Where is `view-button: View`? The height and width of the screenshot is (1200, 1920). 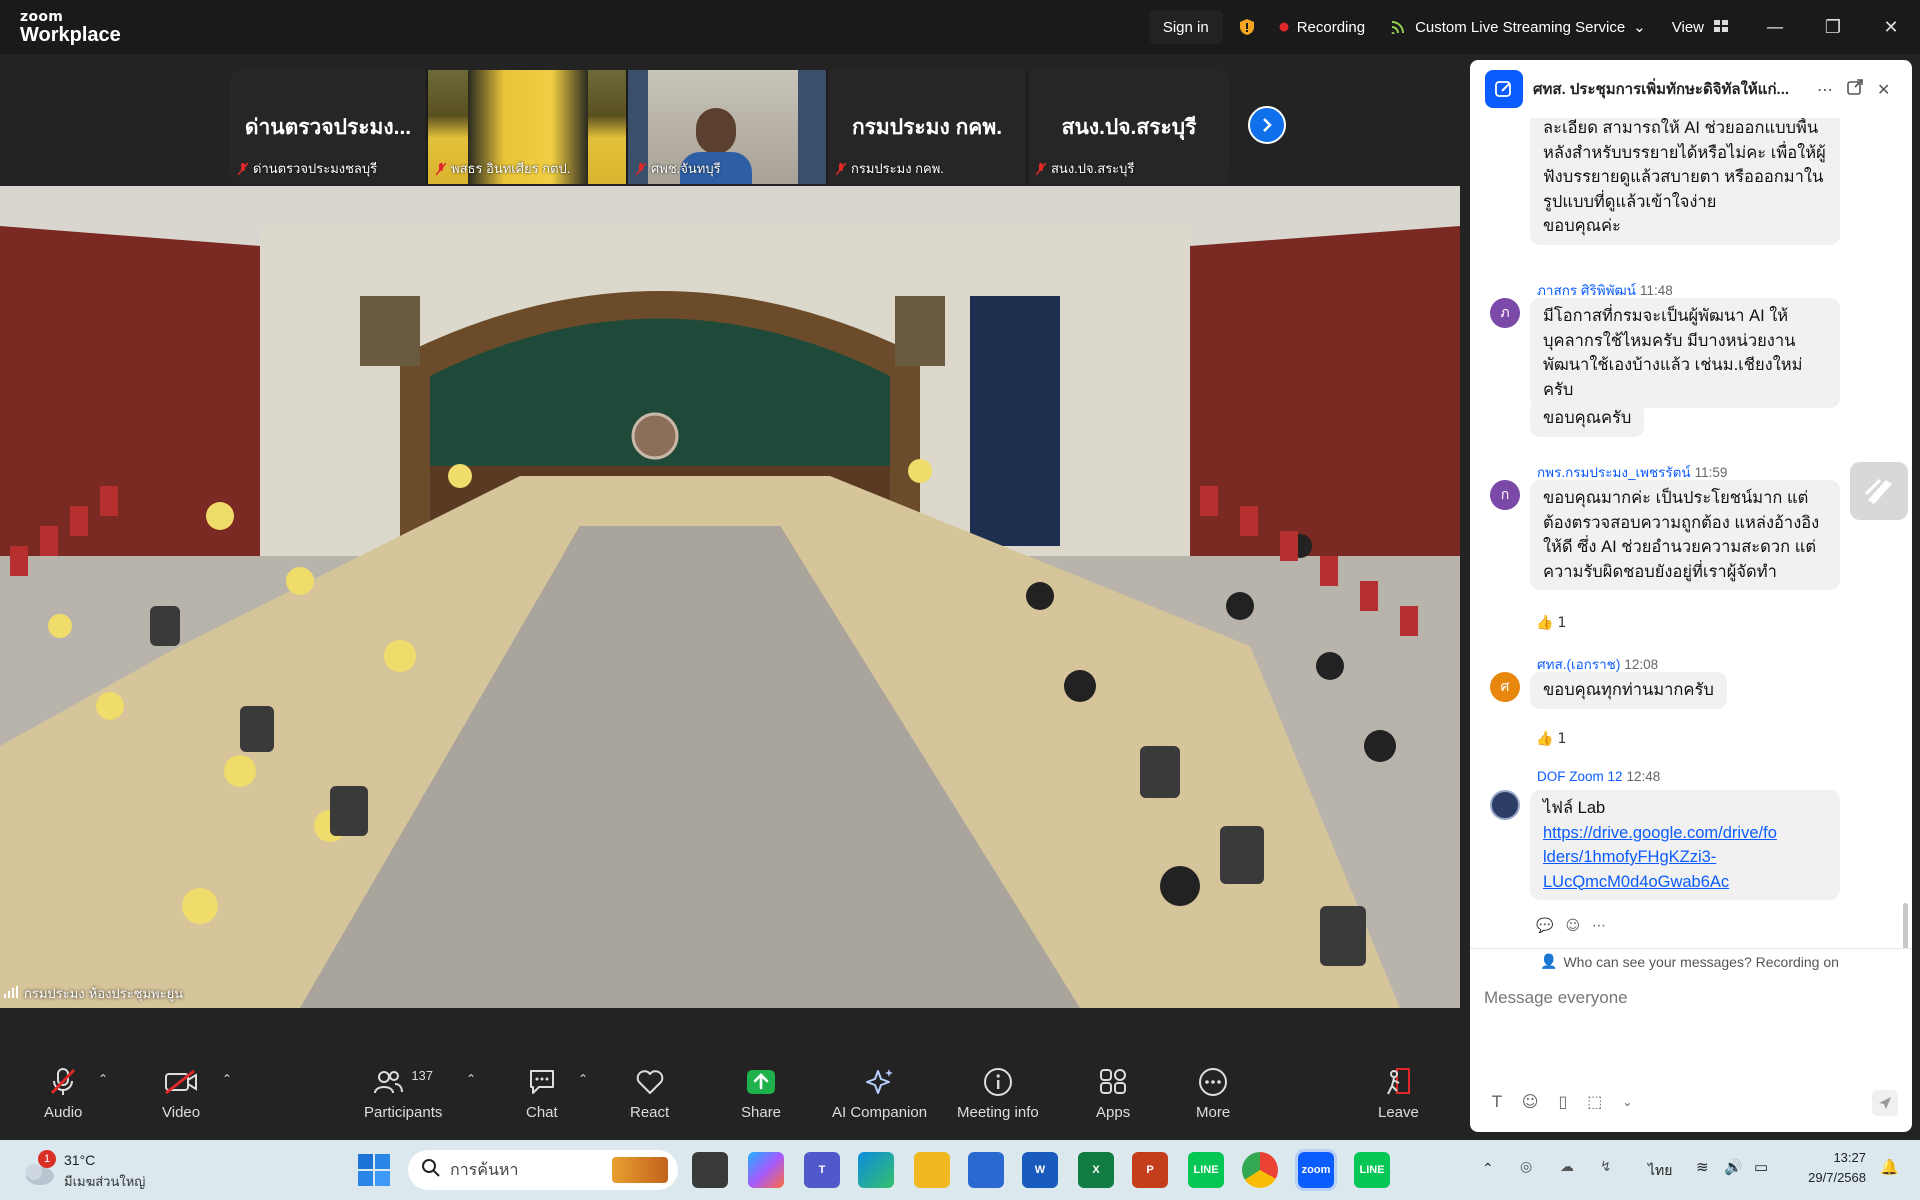
view-button: View is located at coordinates (1699, 27).